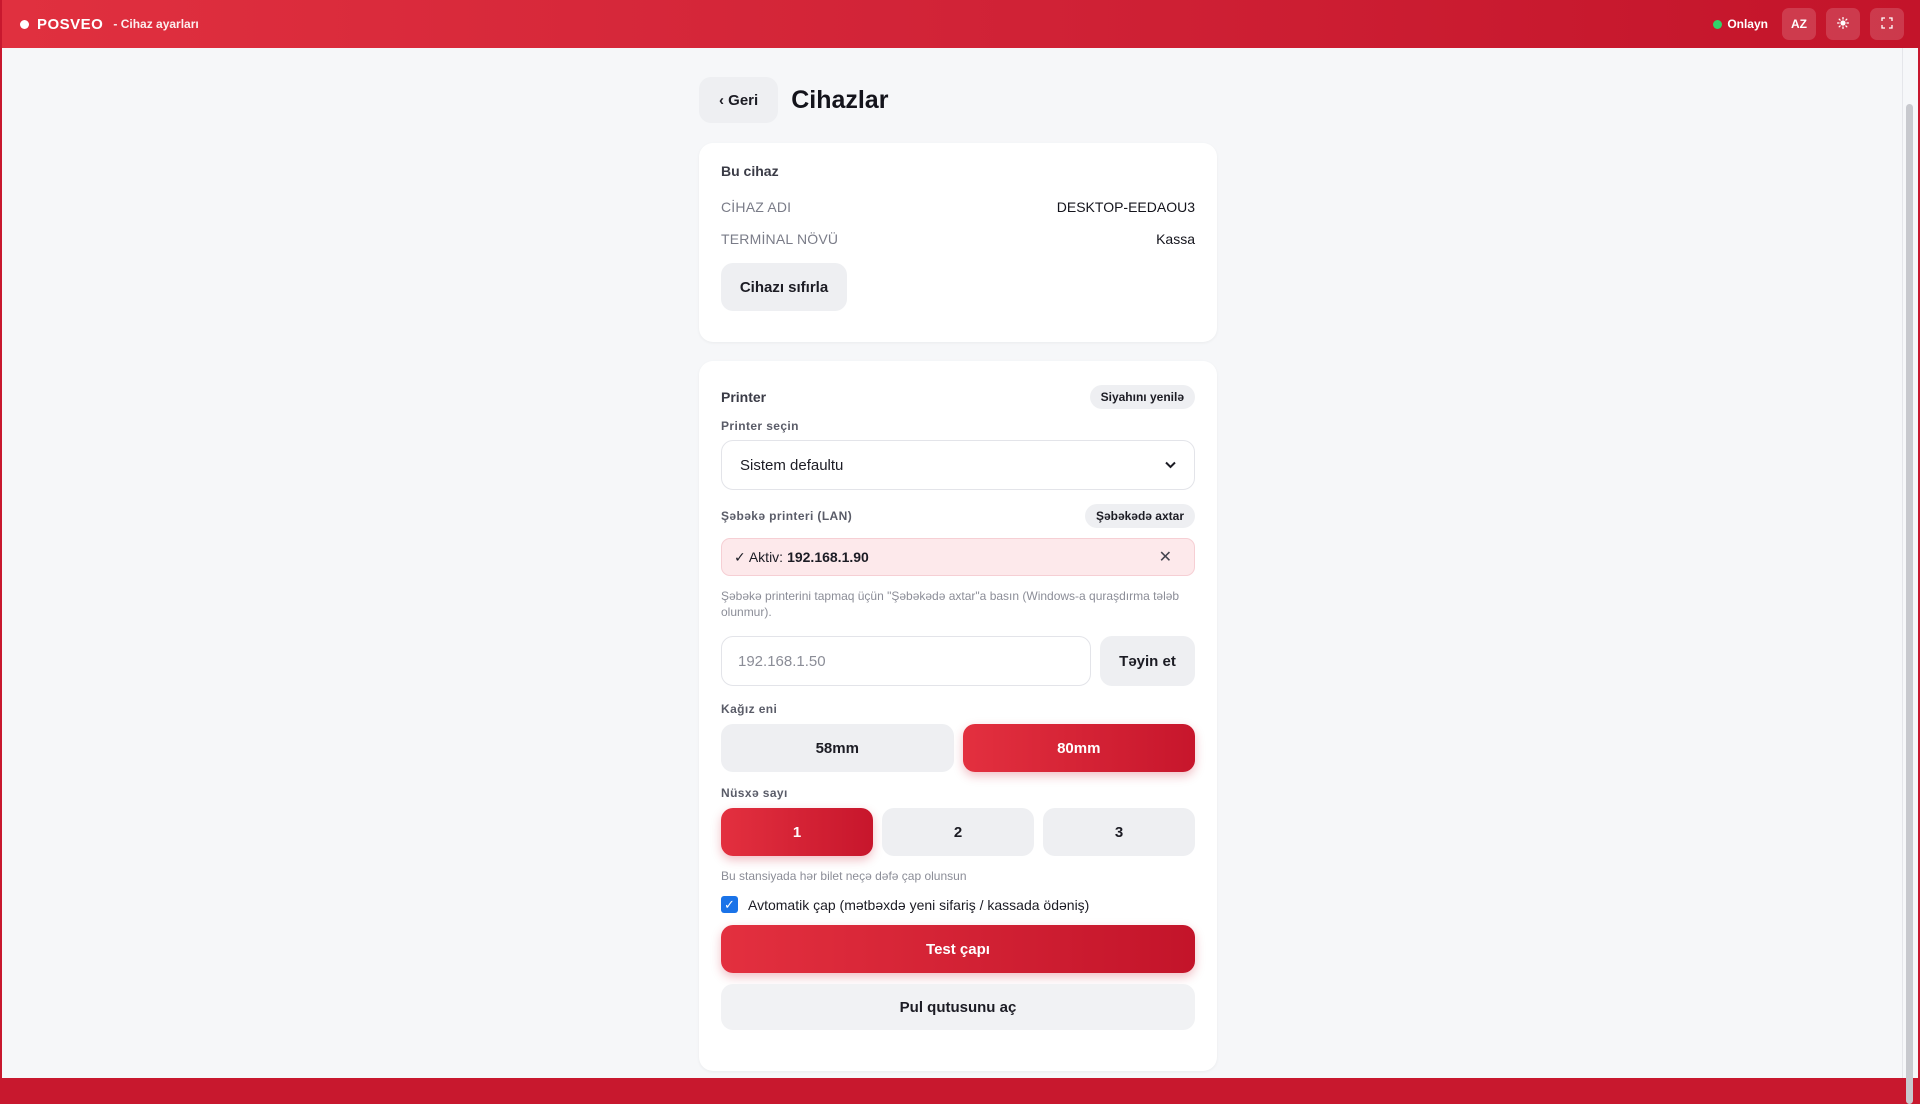 This screenshot has height=1104, width=1920. I want to click on active-printer-prefix: ✓ Aktiv:, so click(759, 556).